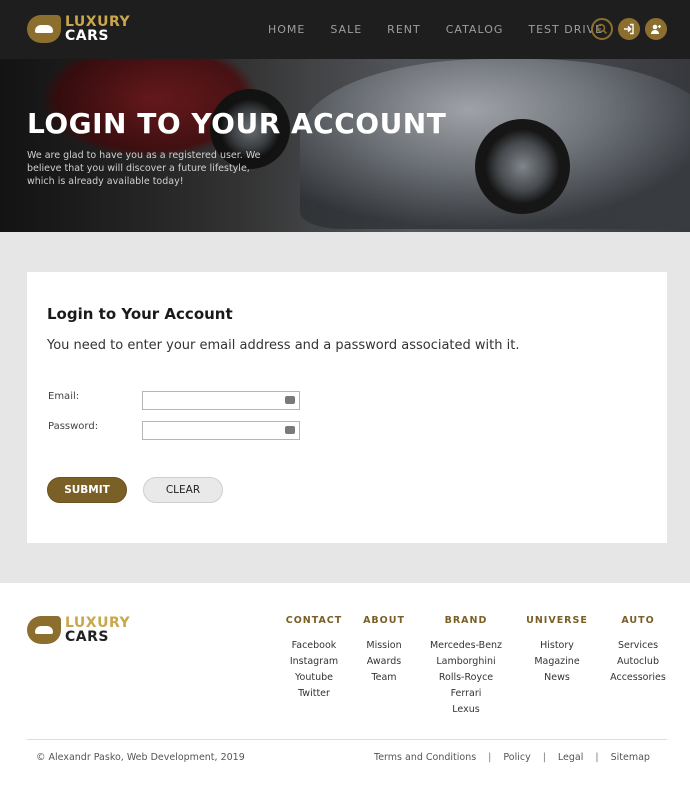 The image size is (690, 791). Describe the element at coordinates (638, 620) in the screenshot. I see `footer-heading: AUTO` at that location.